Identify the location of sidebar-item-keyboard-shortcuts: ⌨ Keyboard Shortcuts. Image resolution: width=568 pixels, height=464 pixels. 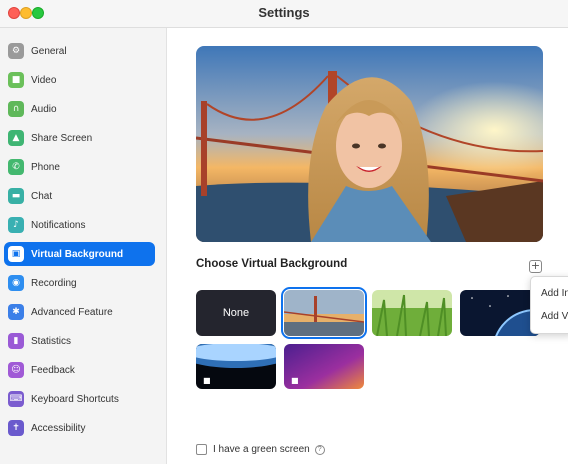
(79, 399).